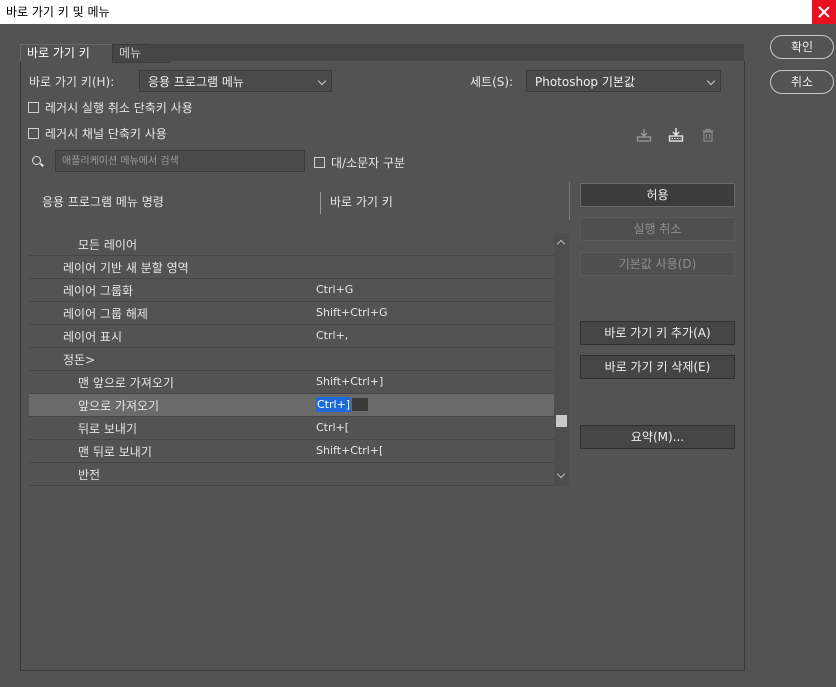 This screenshot has height=687, width=836. I want to click on table-row: 레이어 기반 새 분할 영역, so click(291, 267).